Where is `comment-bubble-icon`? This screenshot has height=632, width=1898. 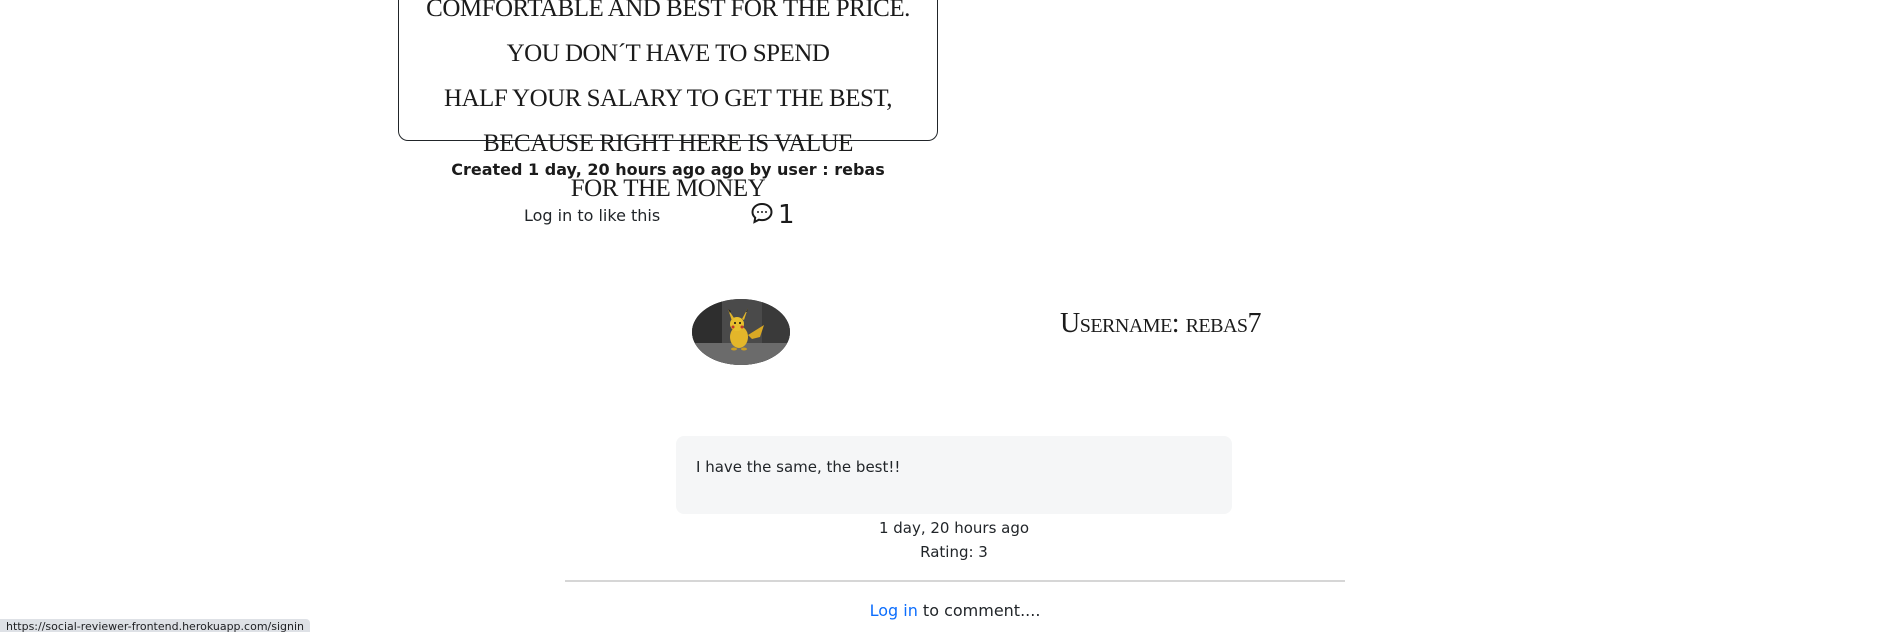 comment-bubble-icon is located at coordinates (762, 215).